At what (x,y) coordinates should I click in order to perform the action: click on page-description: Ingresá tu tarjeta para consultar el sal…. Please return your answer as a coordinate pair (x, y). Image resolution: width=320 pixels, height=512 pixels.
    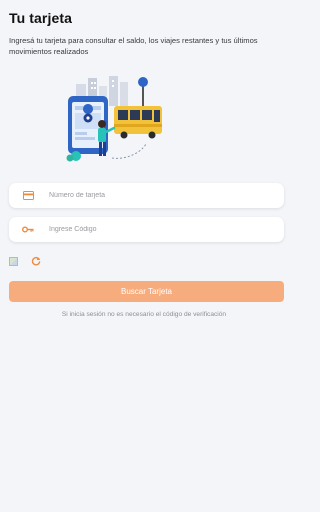
    Looking at the image, I should click on (133, 46).